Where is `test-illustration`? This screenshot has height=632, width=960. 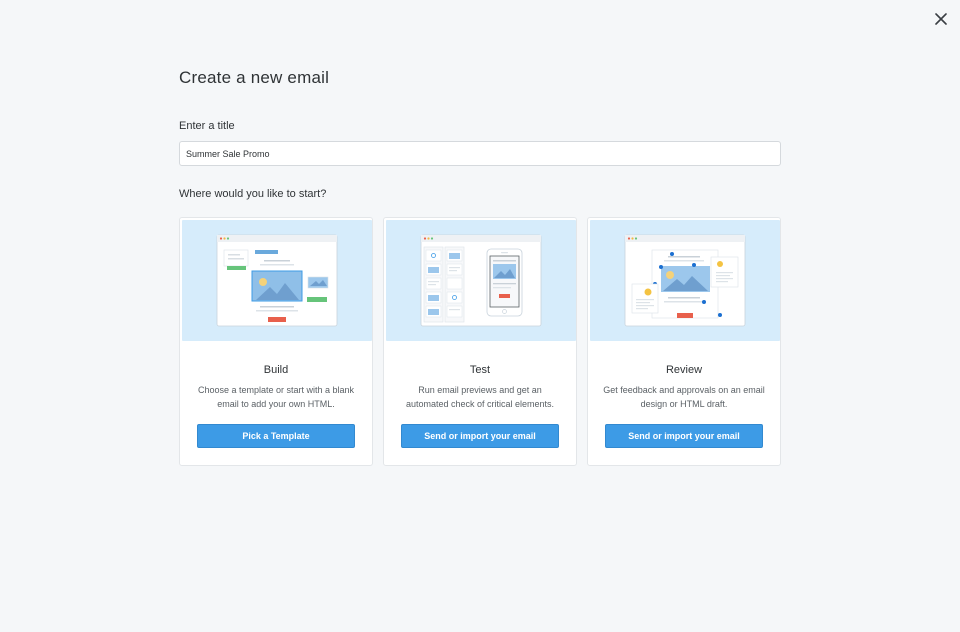
test-illustration is located at coordinates (481, 280).